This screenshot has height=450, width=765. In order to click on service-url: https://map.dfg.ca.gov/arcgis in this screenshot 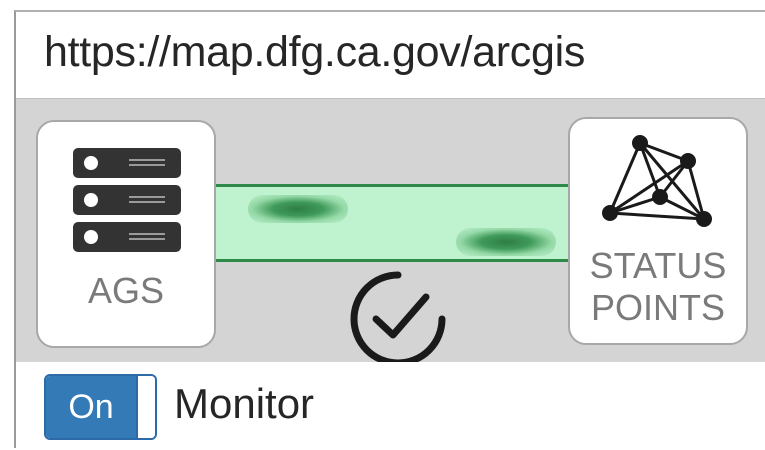, I will do `click(315, 52)`.